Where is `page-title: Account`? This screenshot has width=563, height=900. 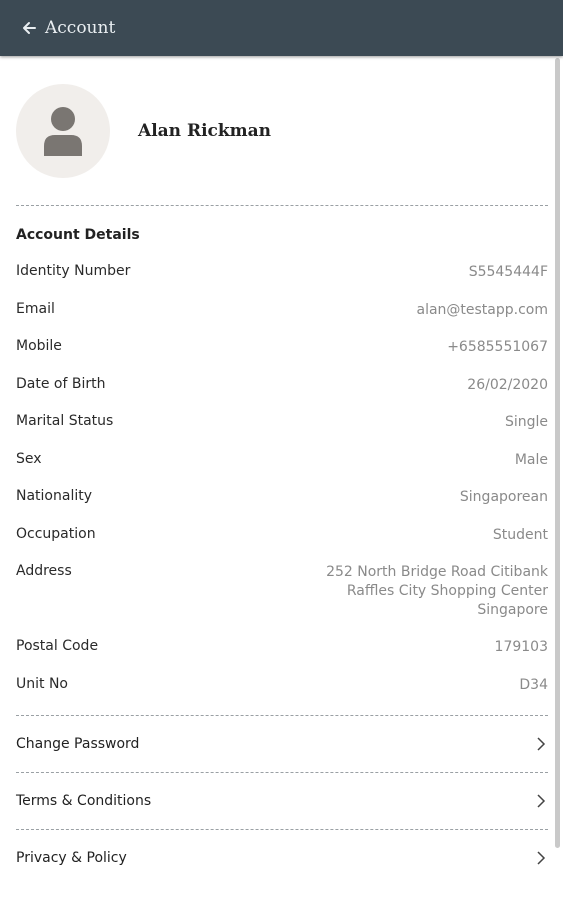 page-title: Account is located at coordinates (80, 28).